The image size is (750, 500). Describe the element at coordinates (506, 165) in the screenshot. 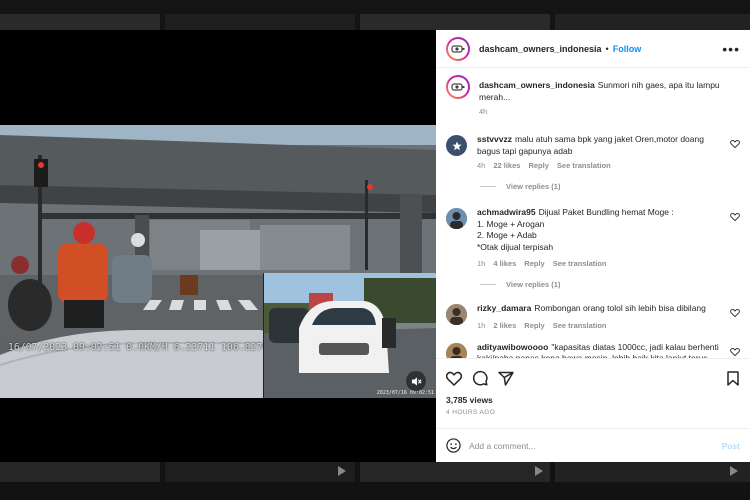

I see `likes-count: 22 likes` at that location.